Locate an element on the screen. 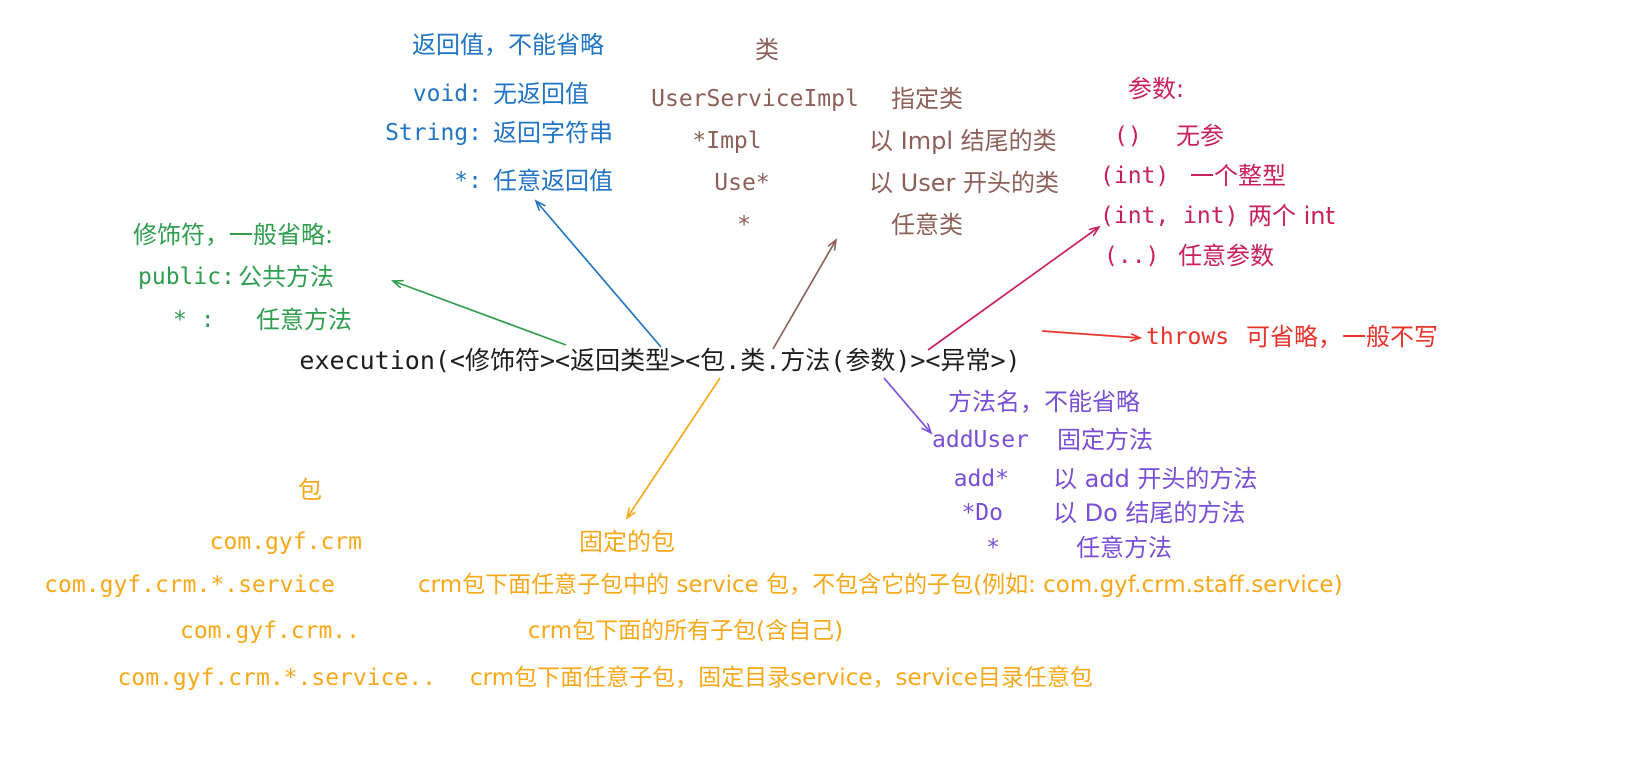 This screenshot has height=763, width=1650. method-desc-3: 任意方法 is located at coordinates (1124, 548).